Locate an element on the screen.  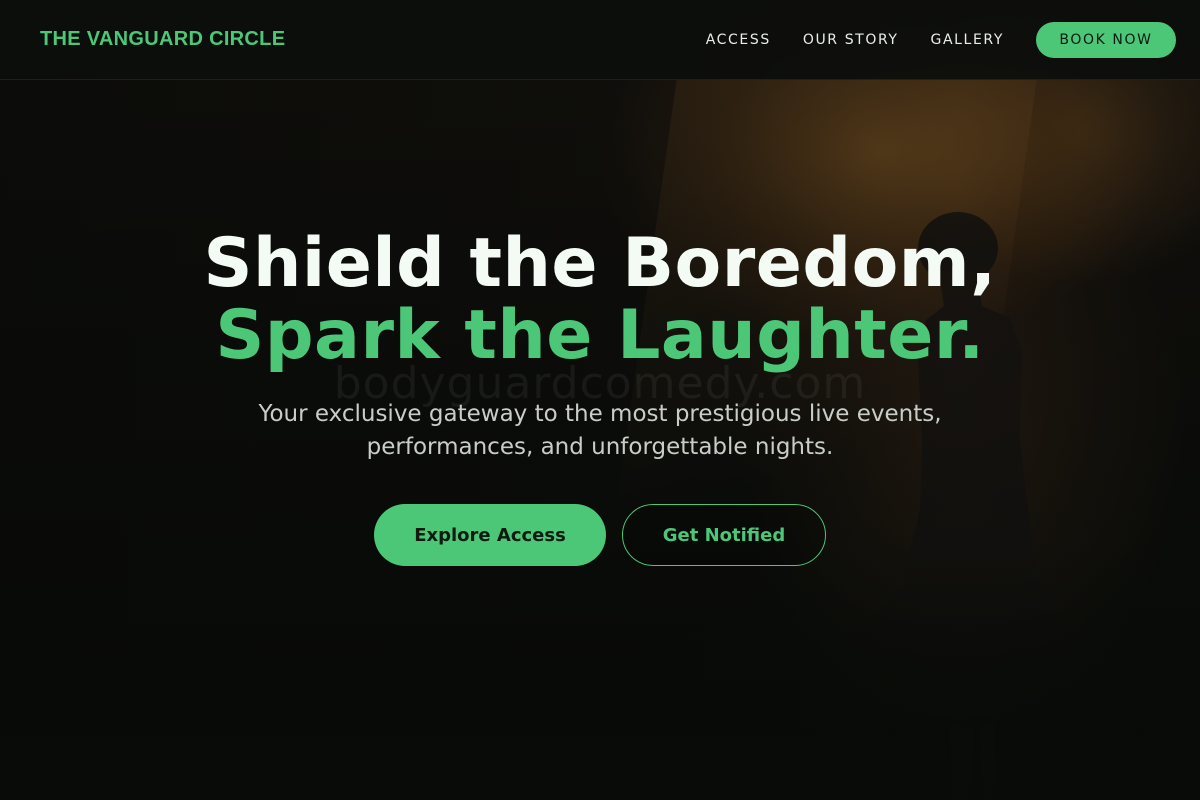
main-nav: ACCESS OUR STORY GALLERY BOOK NOW is located at coordinates (941, 39).